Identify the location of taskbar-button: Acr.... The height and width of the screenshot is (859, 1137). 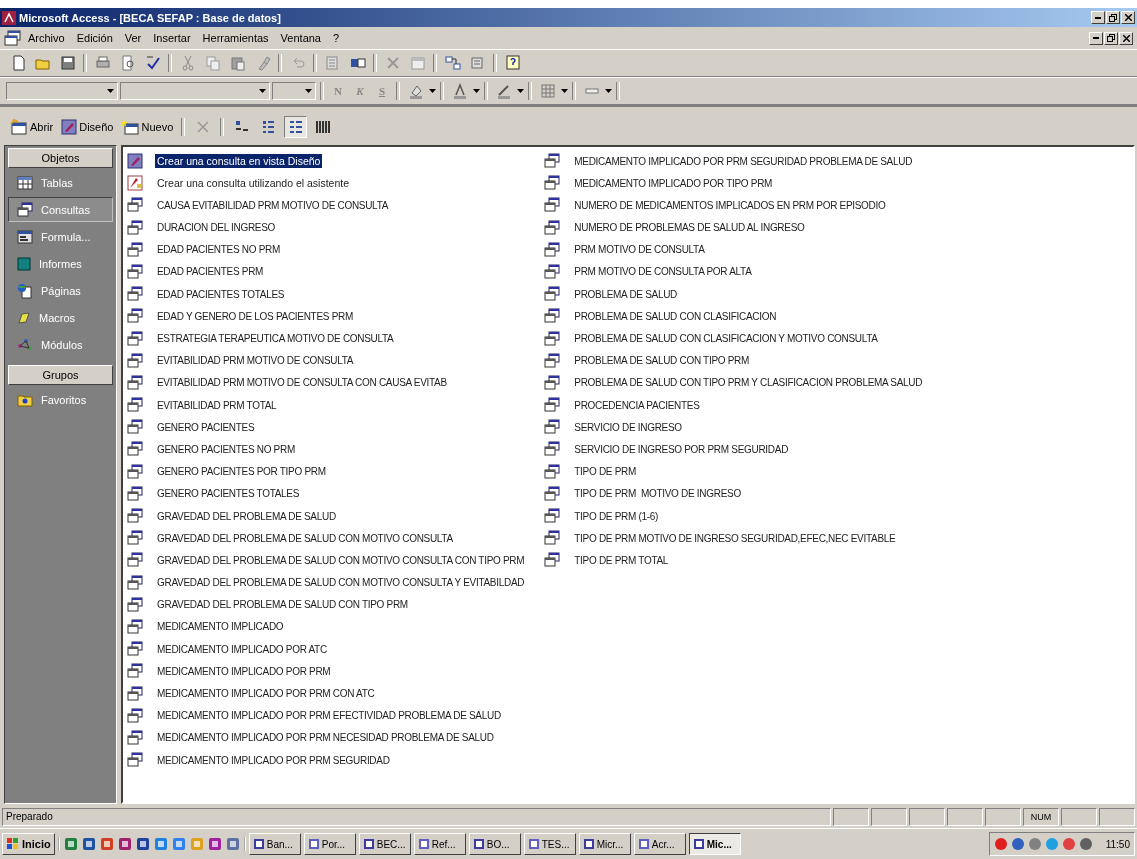
(659, 844).